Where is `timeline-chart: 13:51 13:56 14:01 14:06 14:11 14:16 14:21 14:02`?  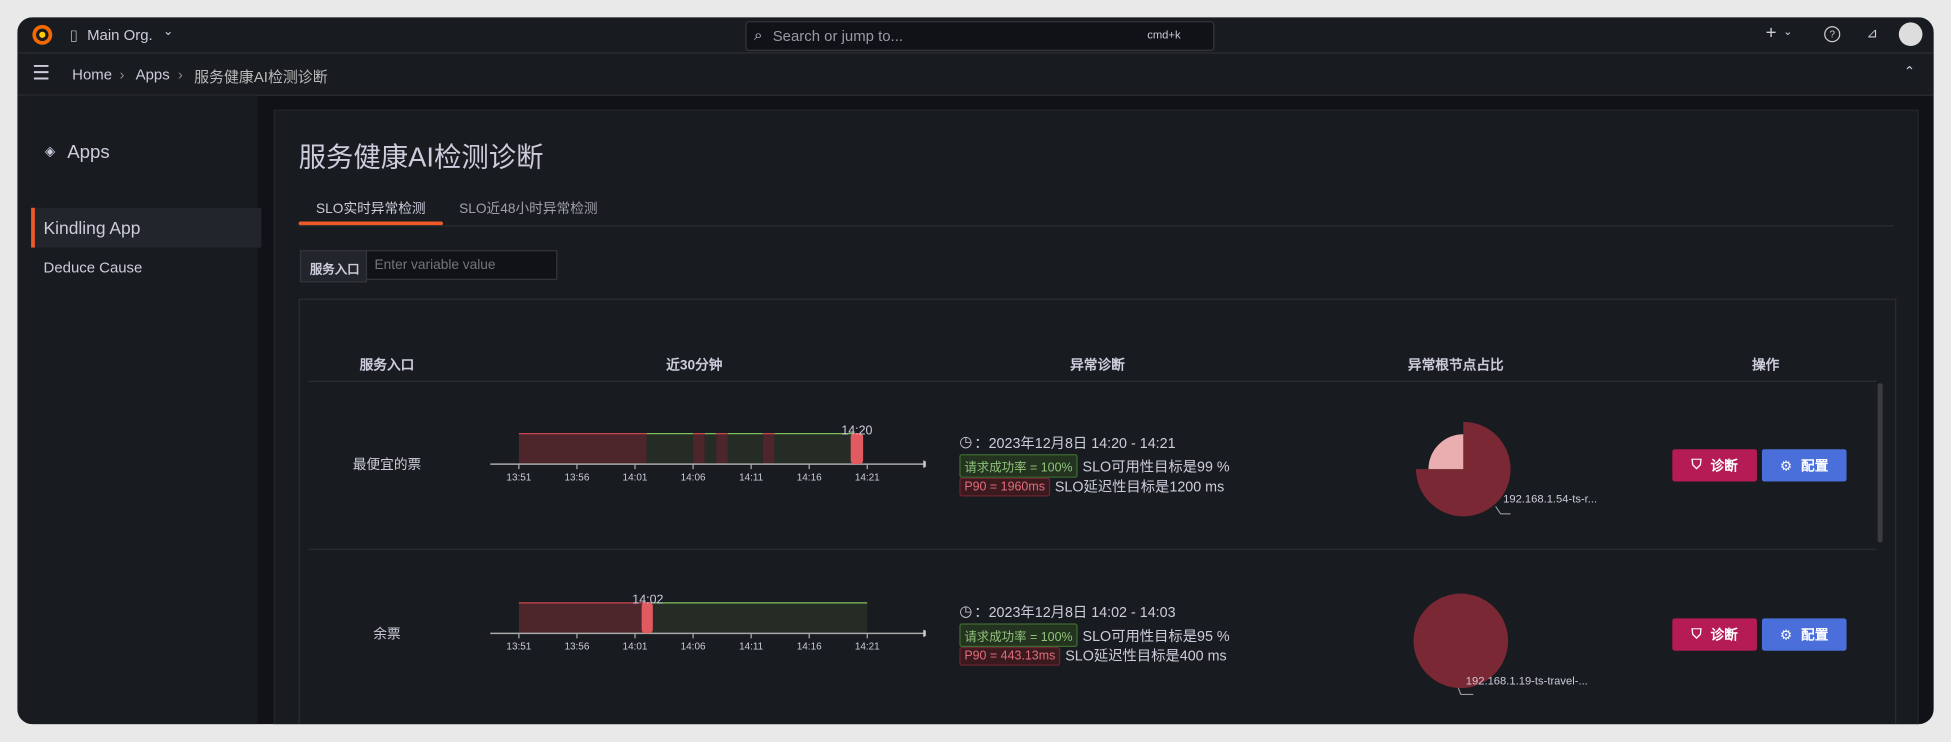
timeline-chart: 13:51 13:56 14:01 14:06 14:11 14:16 14:21 14:02 is located at coordinates (708, 624).